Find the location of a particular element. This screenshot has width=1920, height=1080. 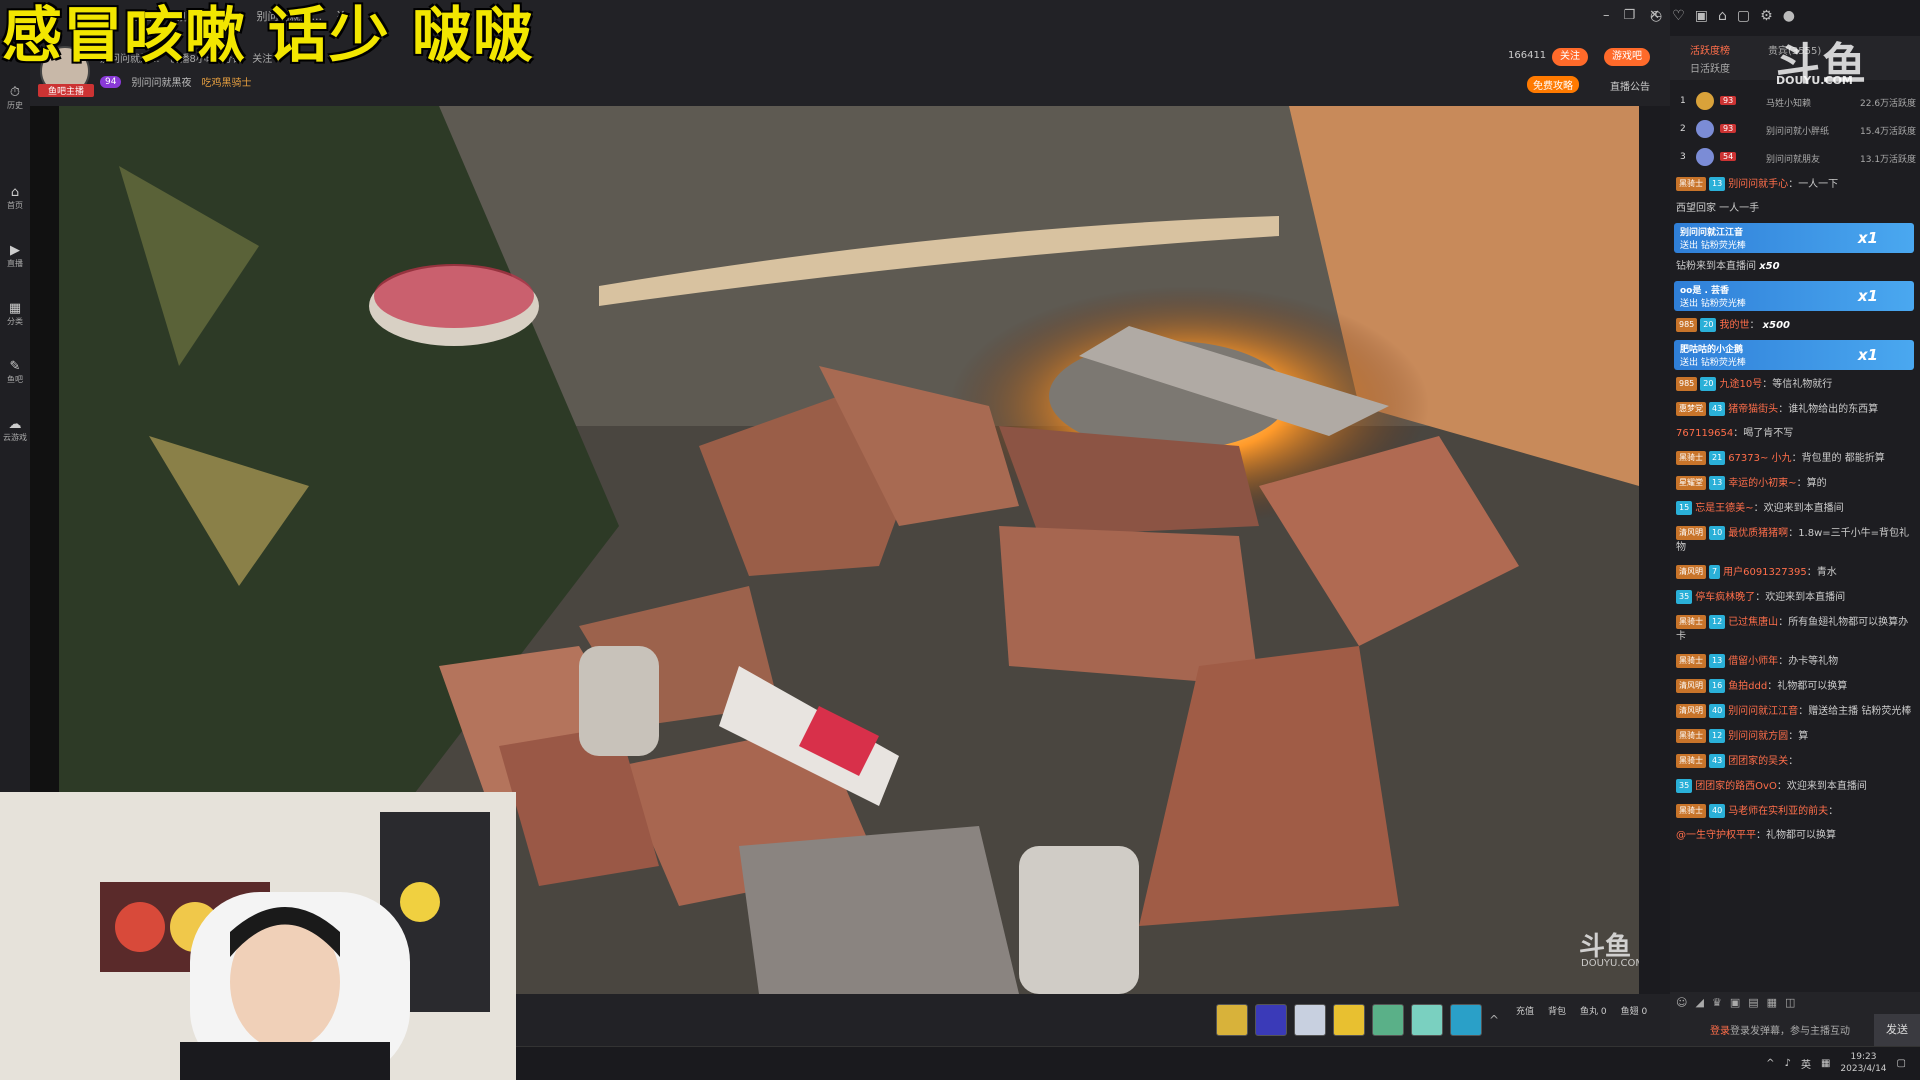

rank-row: 3 54 别问问就朋友 13.1万活跃度 is located at coordinates (1795, 158).